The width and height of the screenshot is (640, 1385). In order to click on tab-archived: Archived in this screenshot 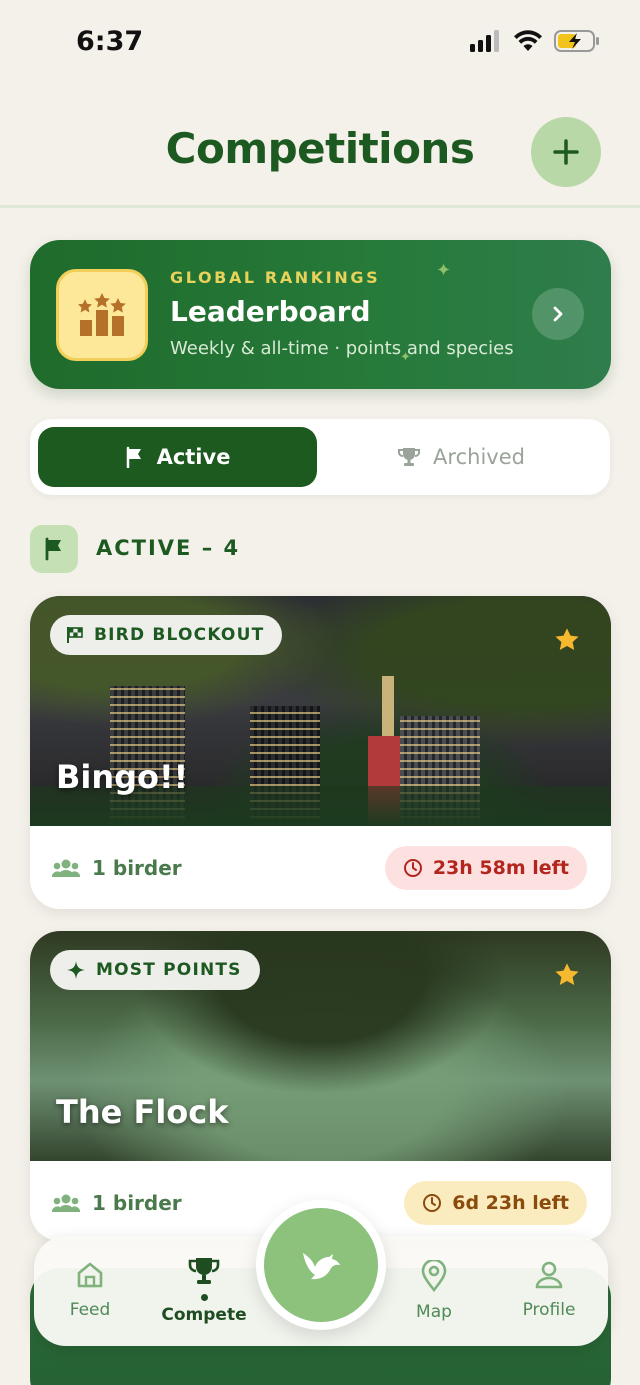, I will do `click(461, 457)`.